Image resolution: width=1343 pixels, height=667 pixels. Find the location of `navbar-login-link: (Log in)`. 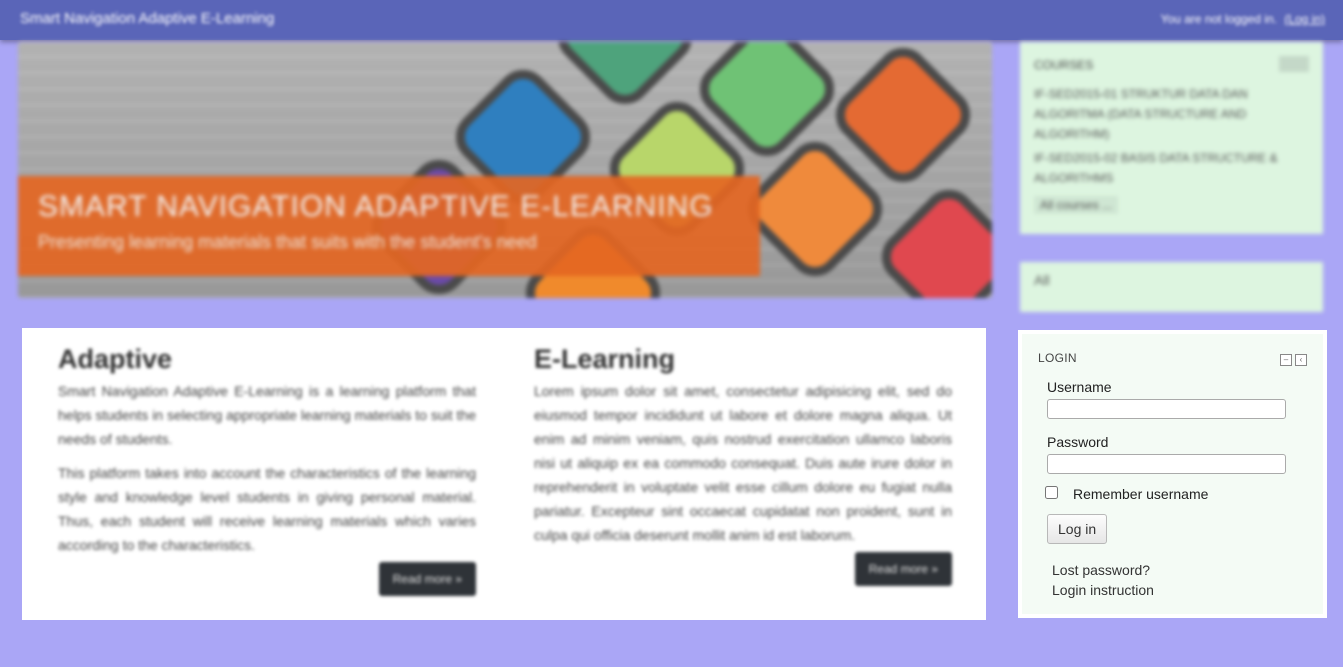

navbar-login-link: (Log in) is located at coordinates (1304, 19).